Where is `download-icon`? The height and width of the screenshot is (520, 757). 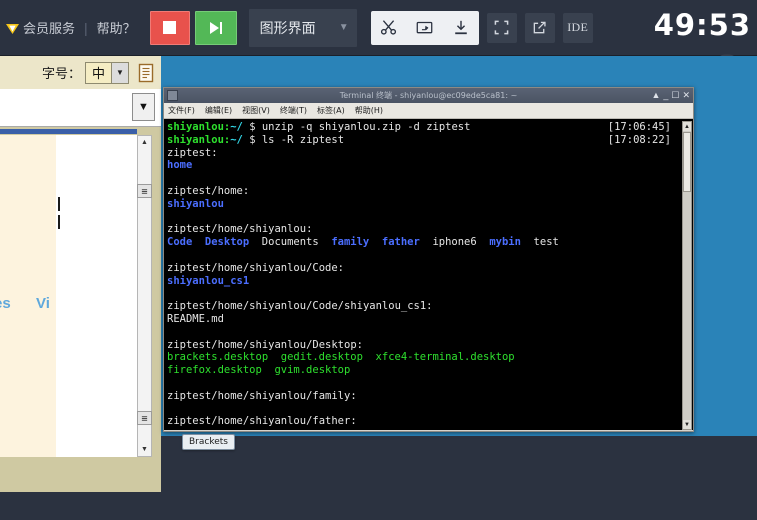
download-icon is located at coordinates (461, 28).